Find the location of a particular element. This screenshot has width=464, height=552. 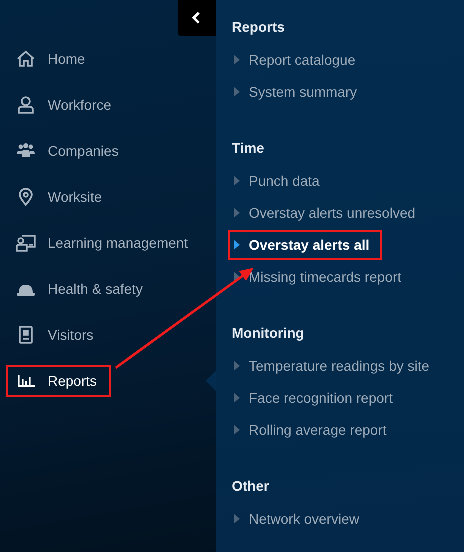

submenu-link: System summary is located at coordinates (299, 92).